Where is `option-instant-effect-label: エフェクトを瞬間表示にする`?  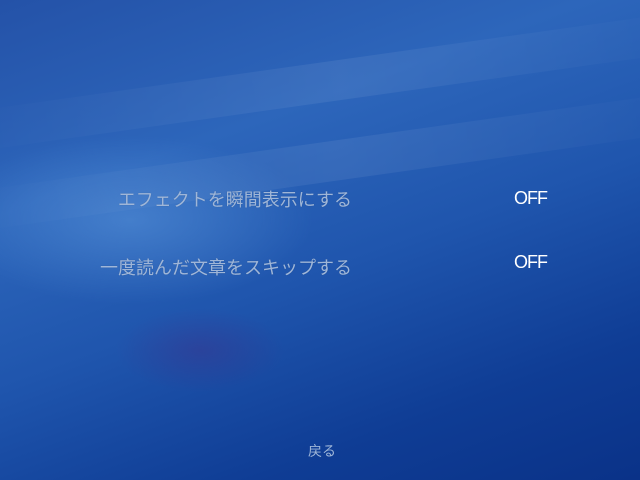
option-instant-effect-label: エフェクトを瞬間表示にする is located at coordinates (235, 199).